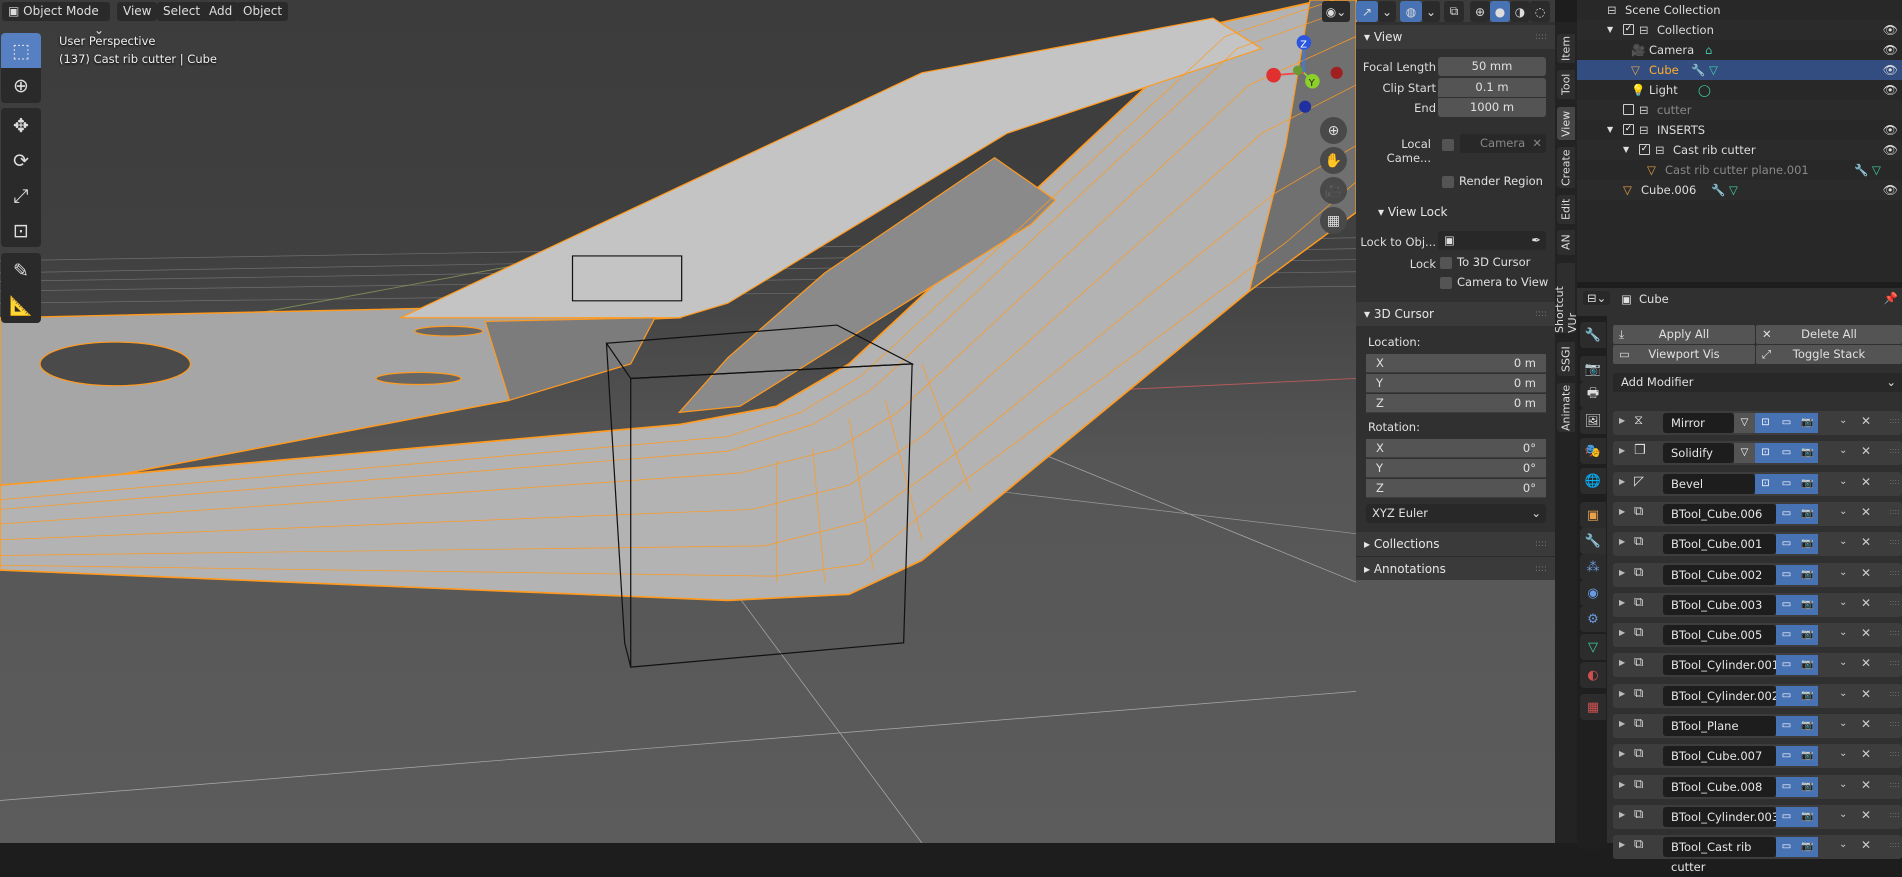  What do you see at coordinates (1708, 50) in the screenshot?
I see `camera-data-icon: ⌂` at bounding box center [1708, 50].